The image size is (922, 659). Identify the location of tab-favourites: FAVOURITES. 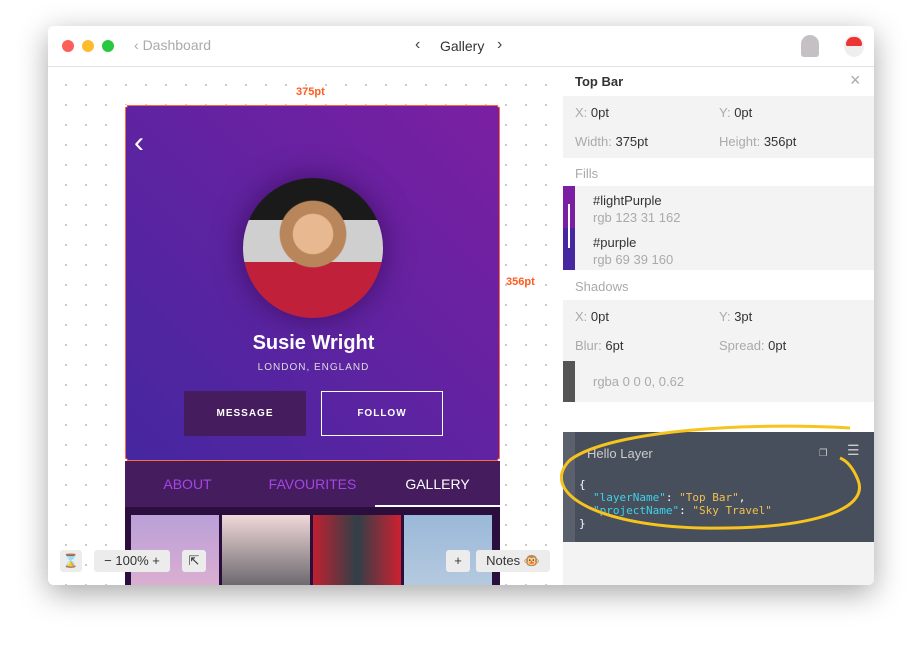
(312, 484).